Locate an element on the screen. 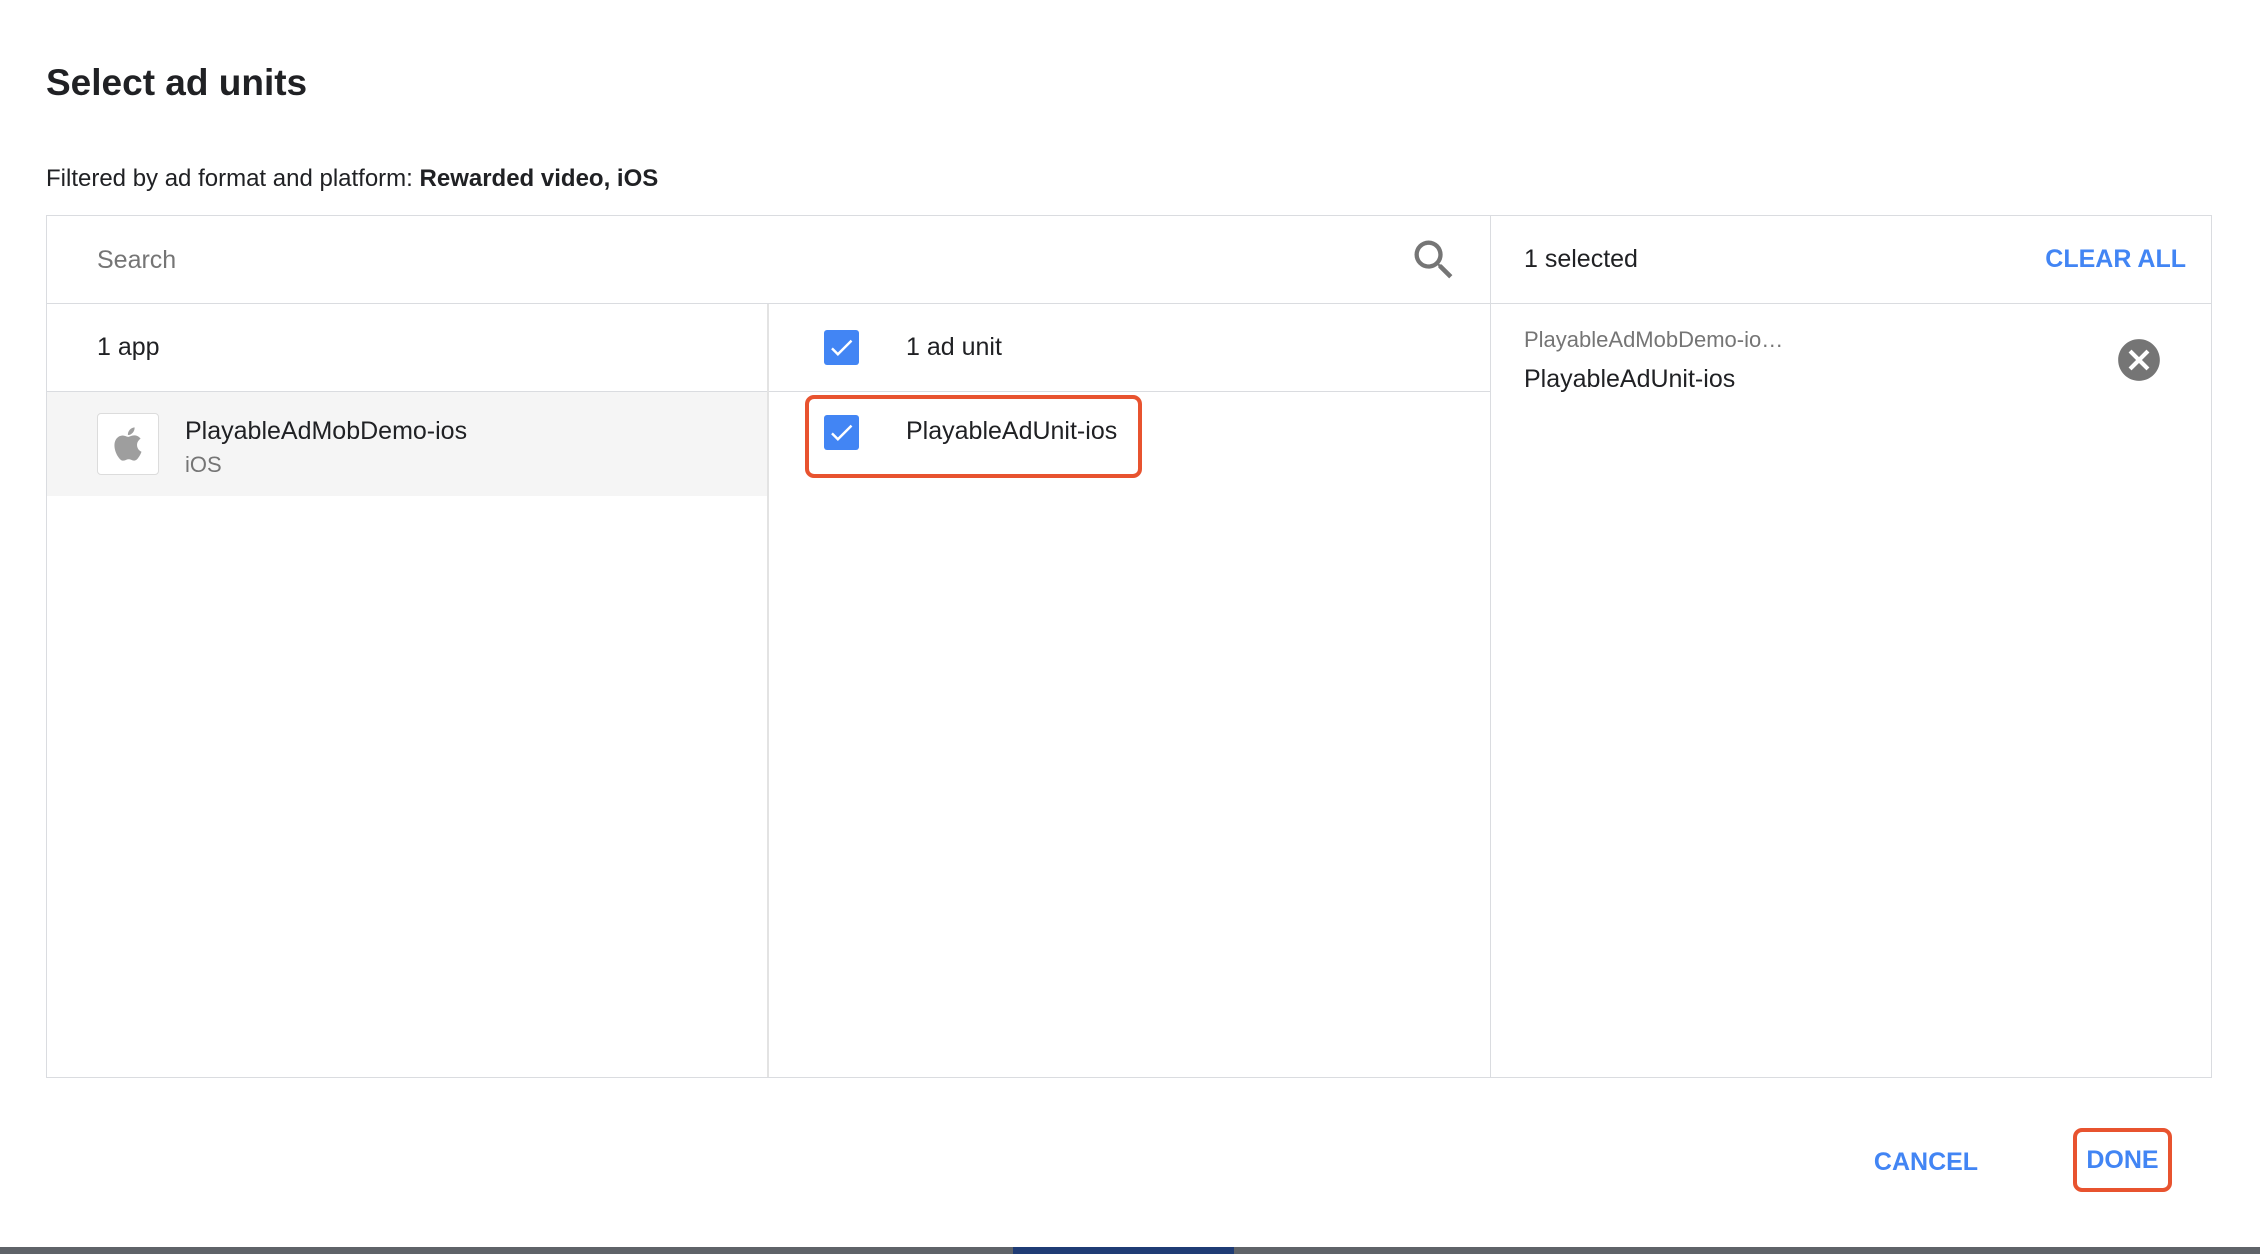 This screenshot has width=2260, height=1254. done-button: DONE is located at coordinates (2122, 1160).